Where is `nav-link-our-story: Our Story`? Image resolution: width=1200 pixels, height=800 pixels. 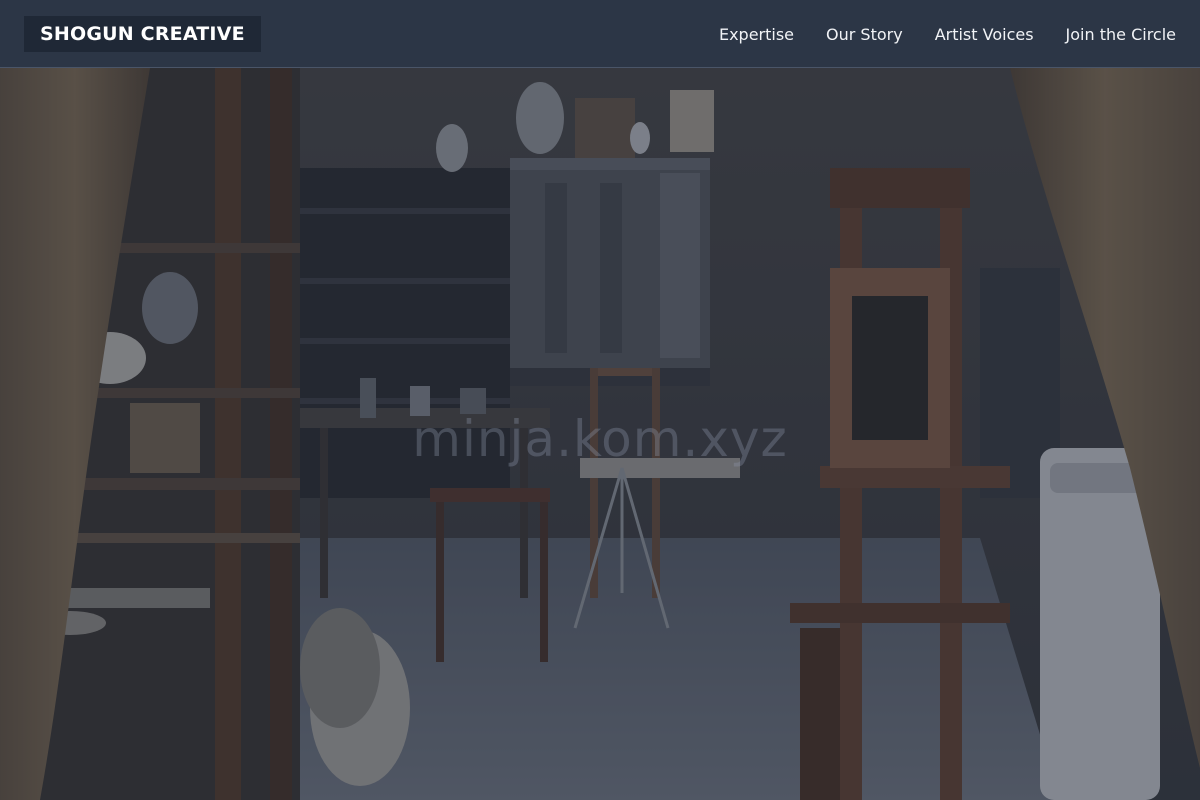
nav-link-our-story: Our Story is located at coordinates (864, 34).